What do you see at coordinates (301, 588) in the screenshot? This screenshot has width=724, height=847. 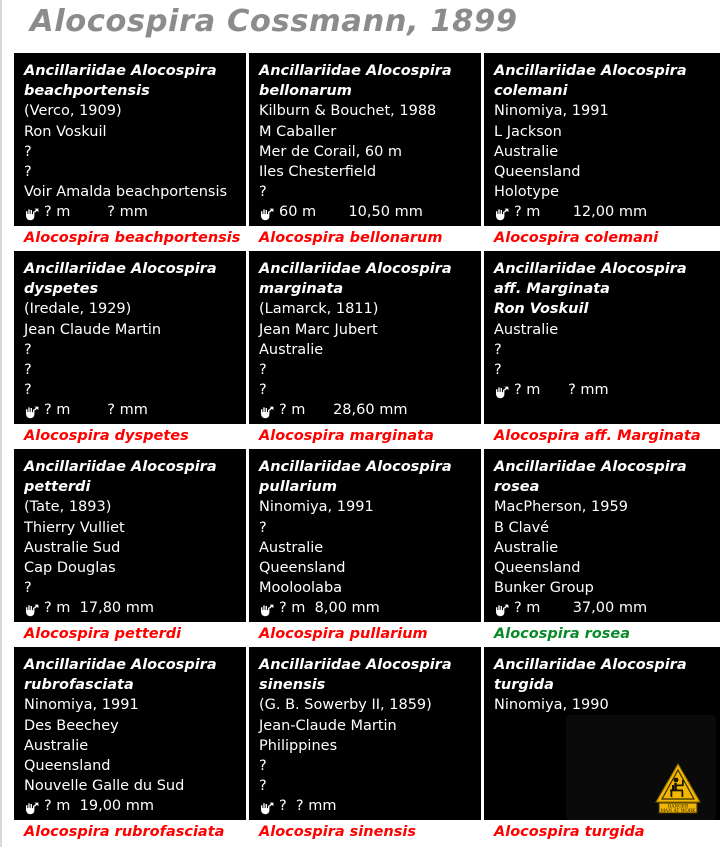 I see `species-info-line: Mooloolaba` at bounding box center [301, 588].